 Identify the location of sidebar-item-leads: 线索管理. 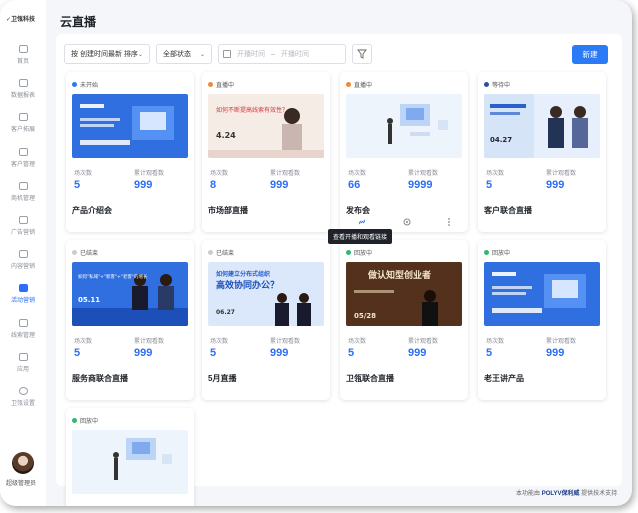
(23, 329).